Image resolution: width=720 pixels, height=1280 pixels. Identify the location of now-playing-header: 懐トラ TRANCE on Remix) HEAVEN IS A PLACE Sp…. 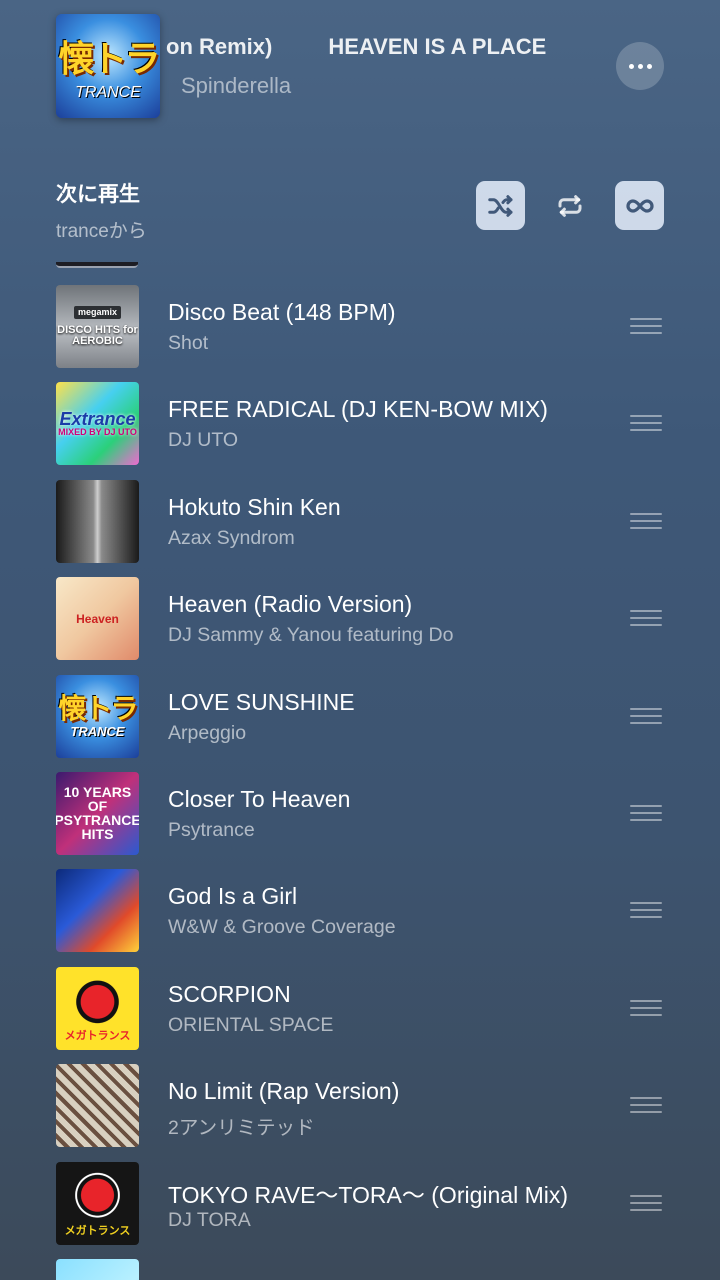
(360, 70).